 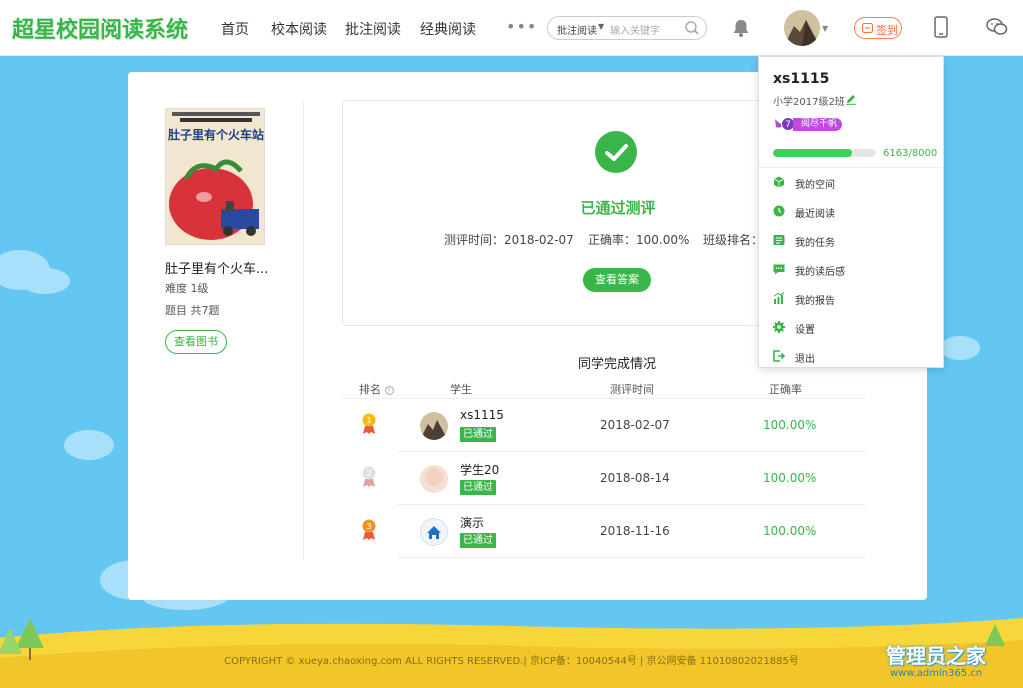 I want to click on level-name: 阅尽千帆, so click(x=818, y=124).